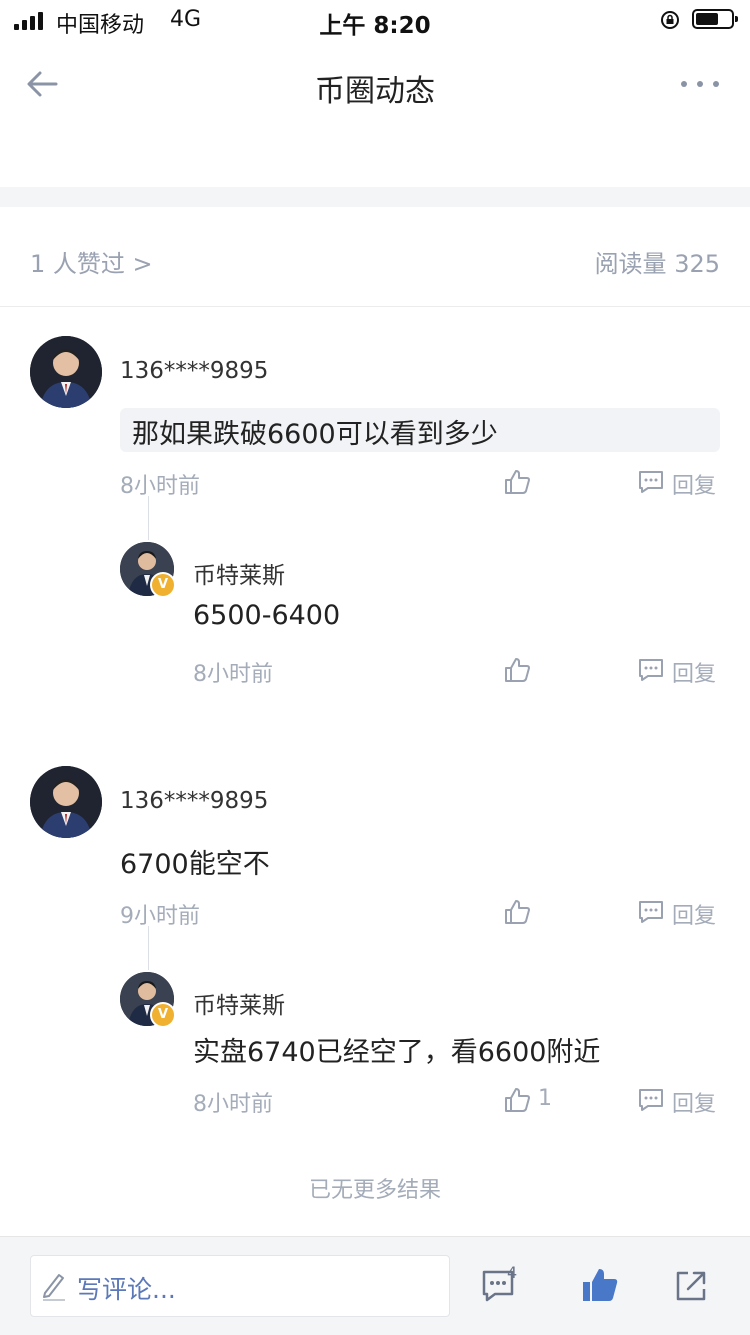  What do you see at coordinates (700, 84) in the screenshot?
I see `more-icon` at bounding box center [700, 84].